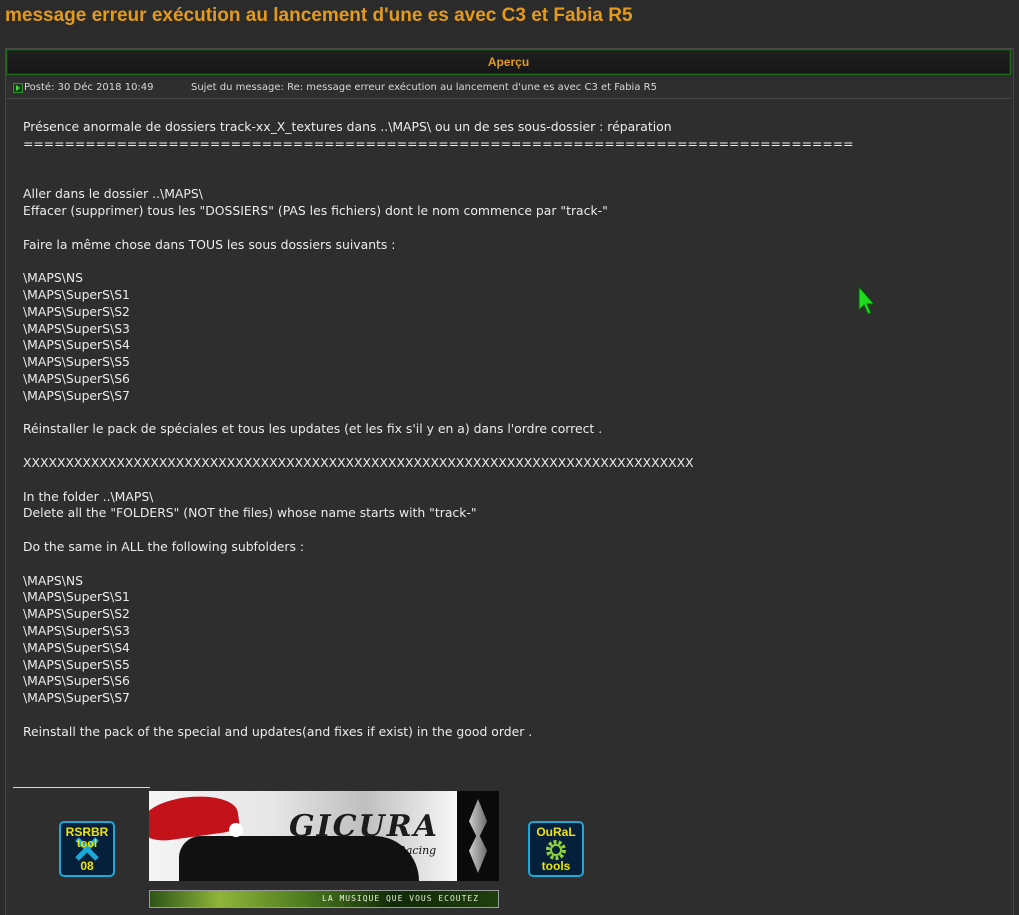  I want to click on posted-info: Posté: 30 Déc 2018 10:49, so click(89, 88).